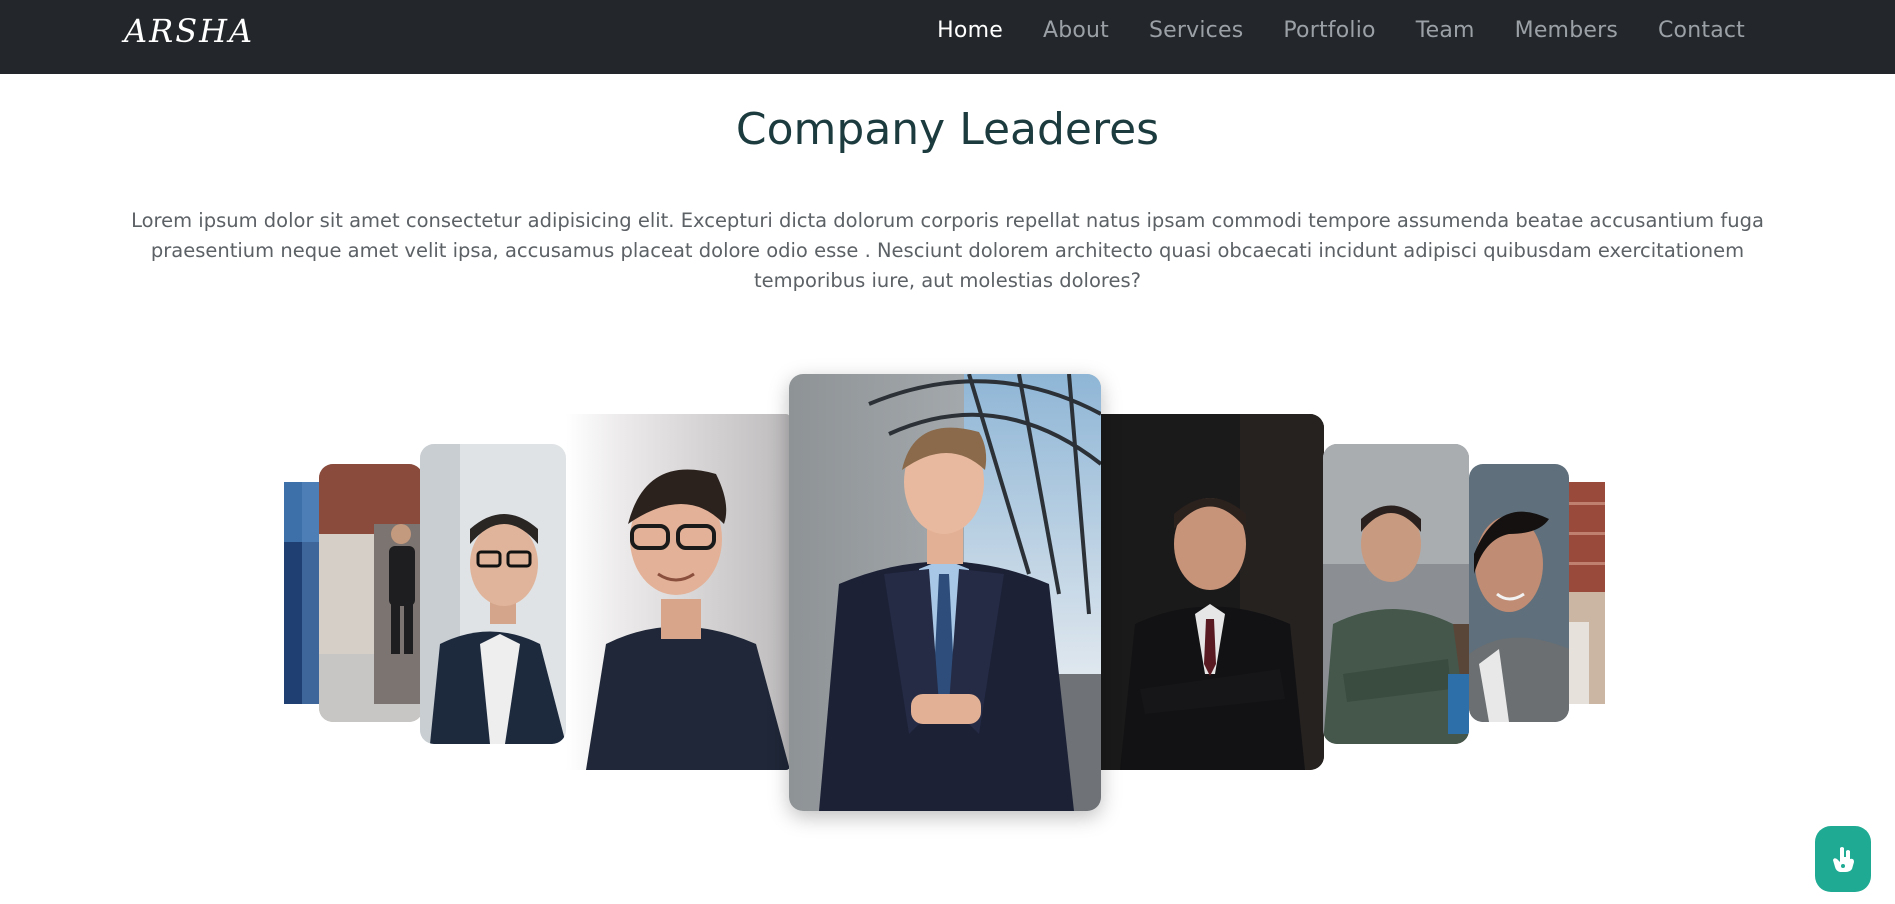  I want to click on hand-pointer-icon, so click(1843, 859).